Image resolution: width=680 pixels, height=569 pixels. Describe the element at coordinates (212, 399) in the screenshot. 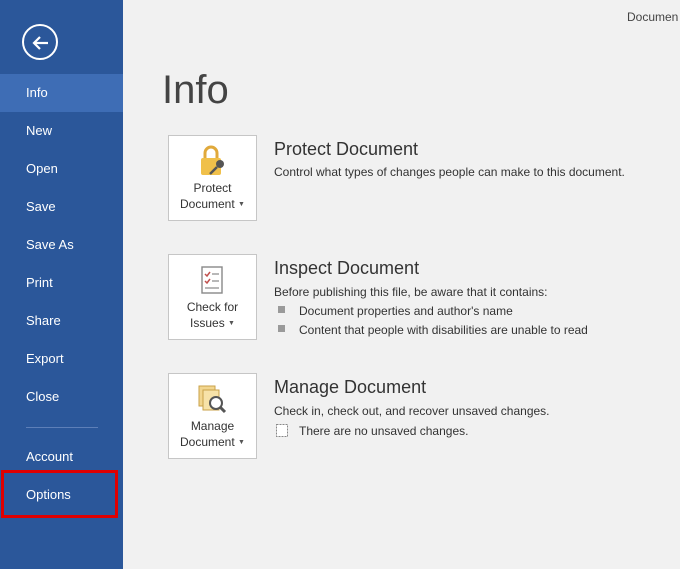

I see `document-magnifier-icon` at that location.